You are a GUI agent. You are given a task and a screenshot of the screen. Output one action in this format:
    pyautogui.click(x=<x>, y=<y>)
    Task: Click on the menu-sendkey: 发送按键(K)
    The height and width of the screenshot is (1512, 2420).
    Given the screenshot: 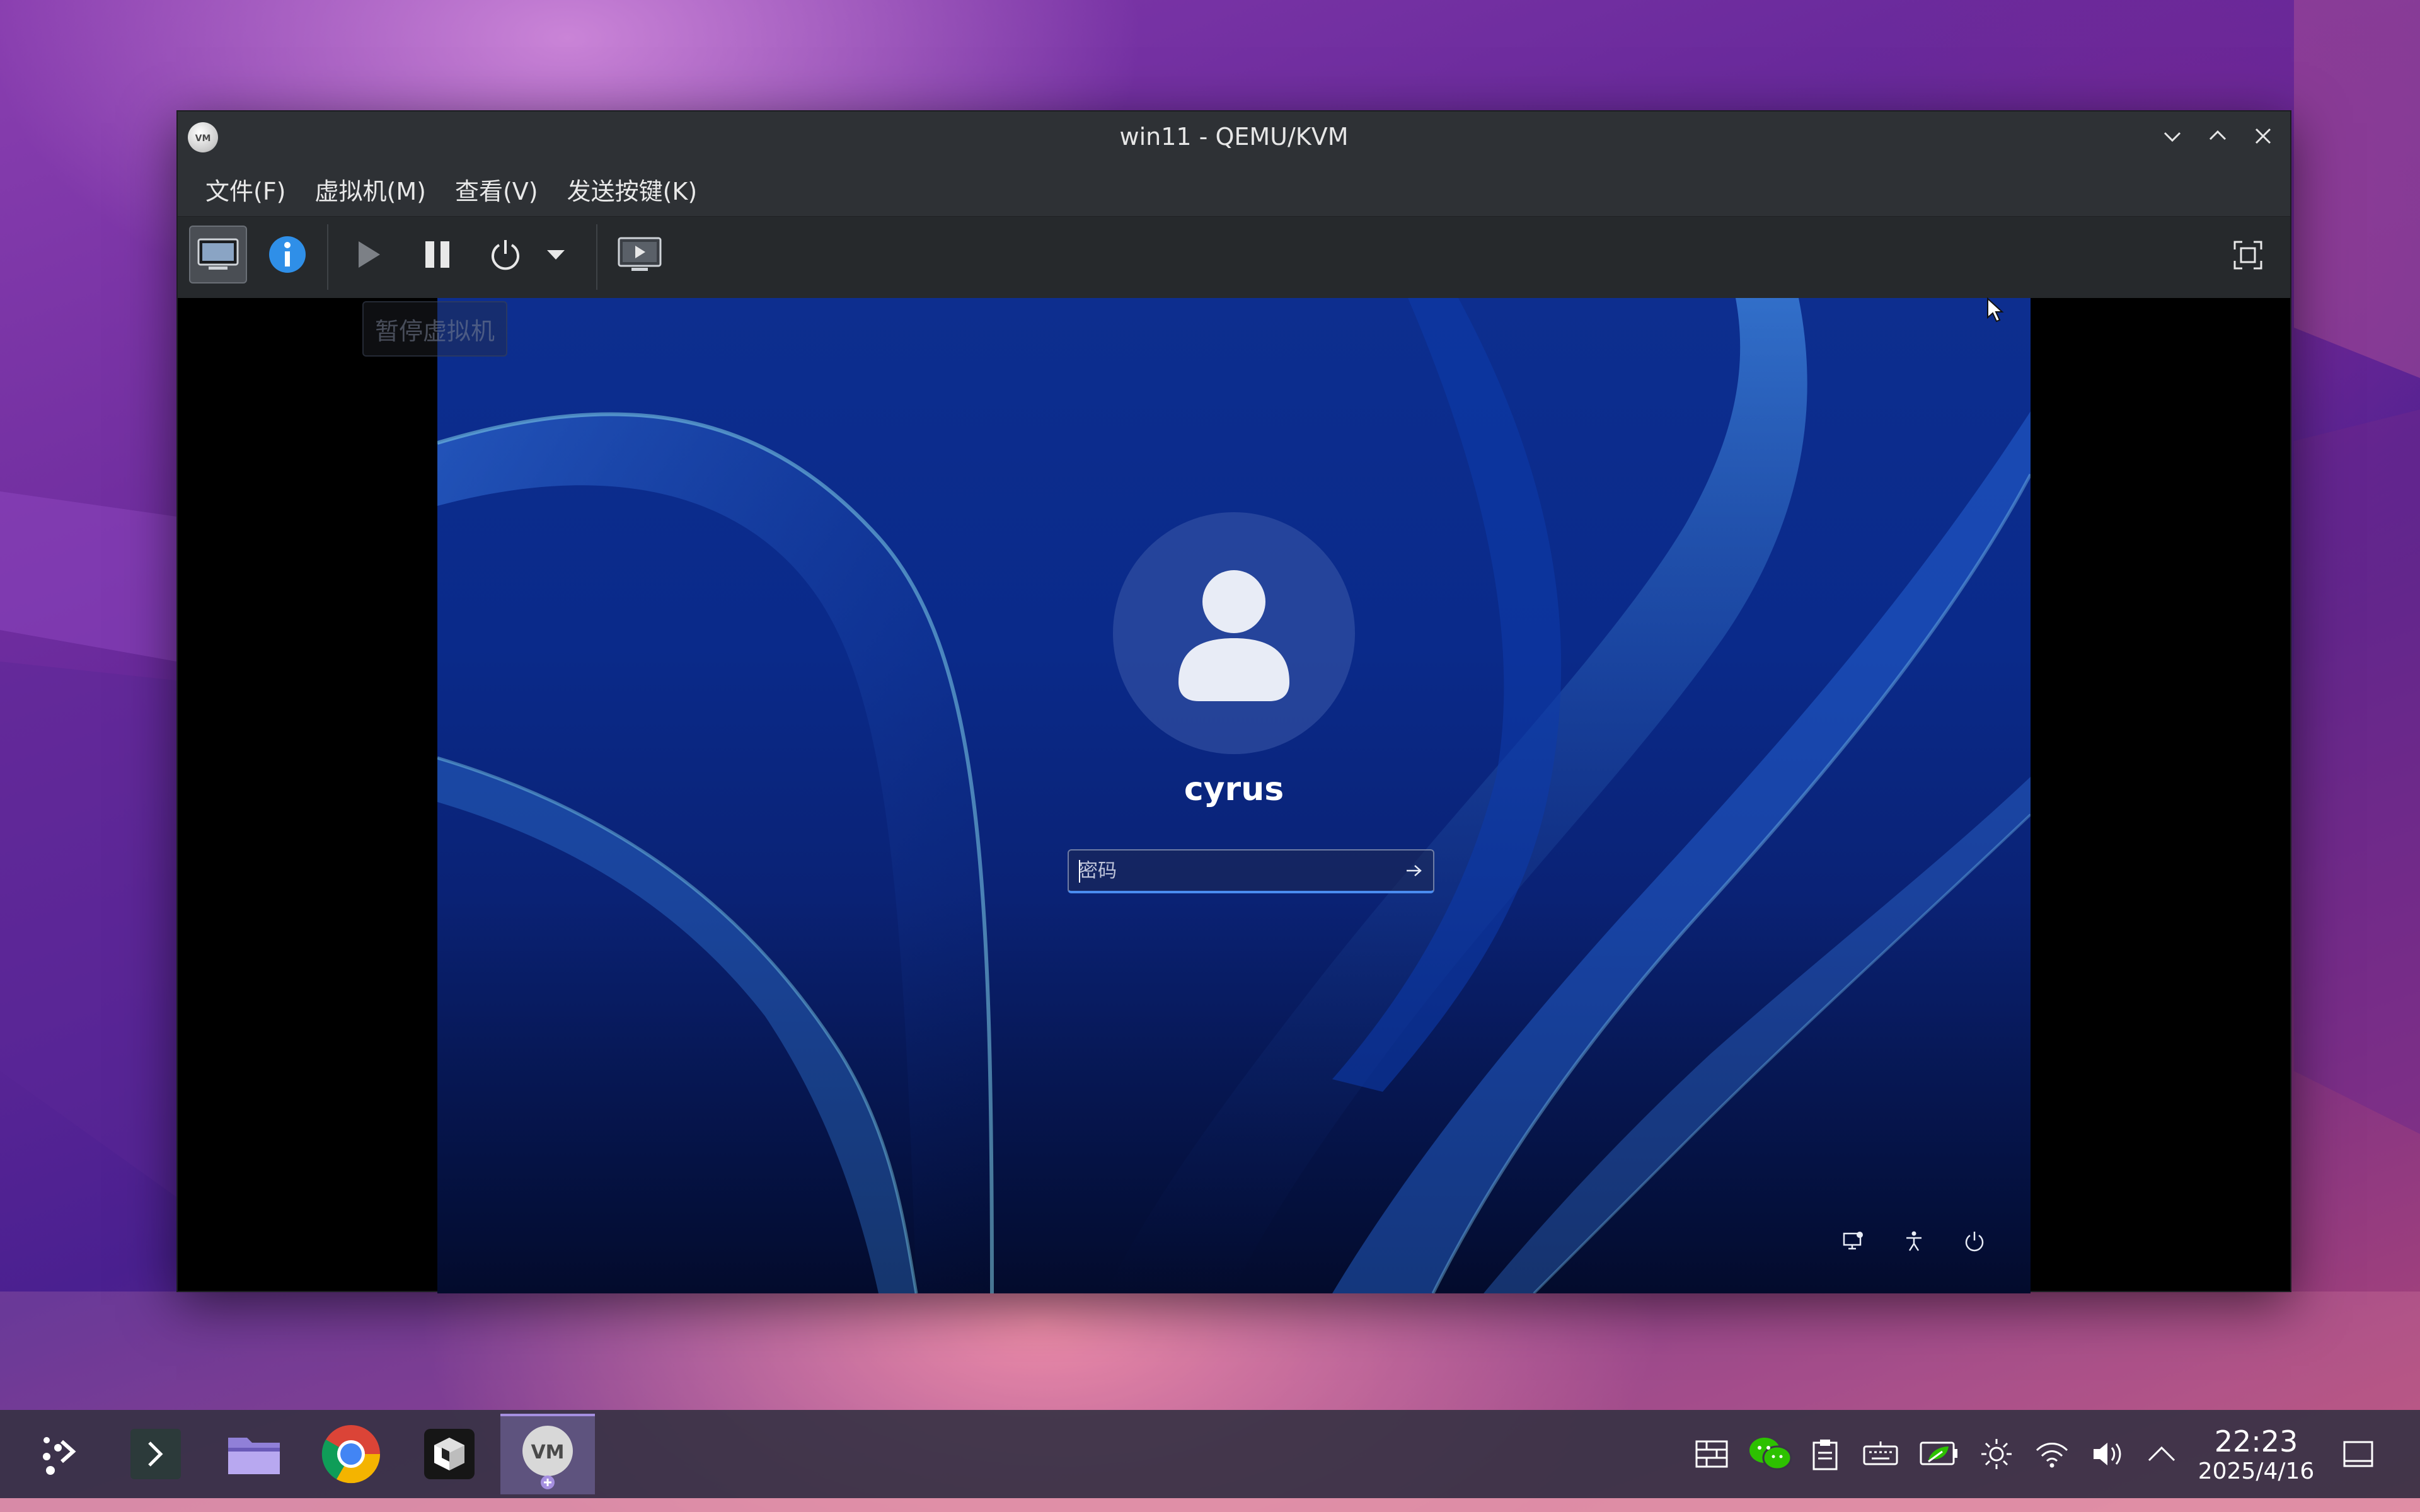 What is the action you would take?
    pyautogui.click(x=632, y=189)
    